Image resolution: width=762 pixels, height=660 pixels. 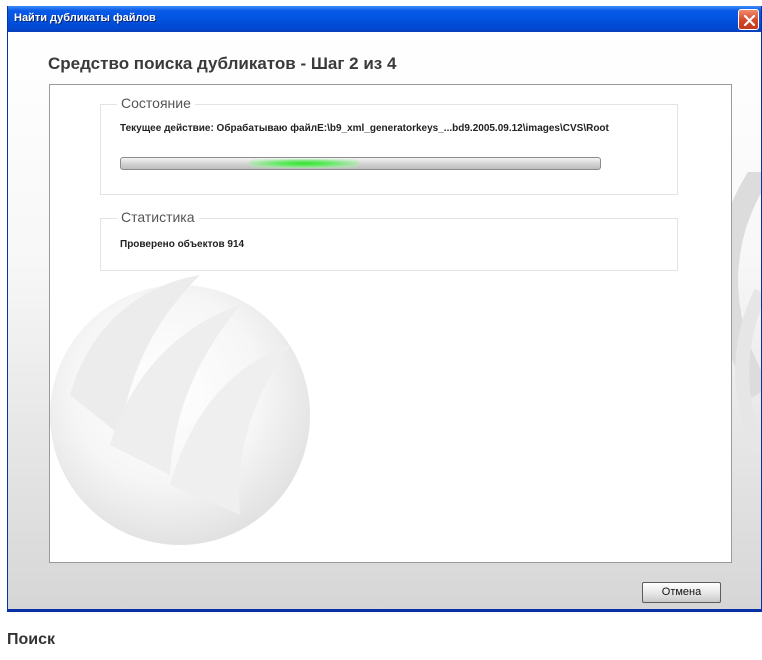 What do you see at coordinates (180, 410) in the screenshot?
I see `watermark-logo` at bounding box center [180, 410].